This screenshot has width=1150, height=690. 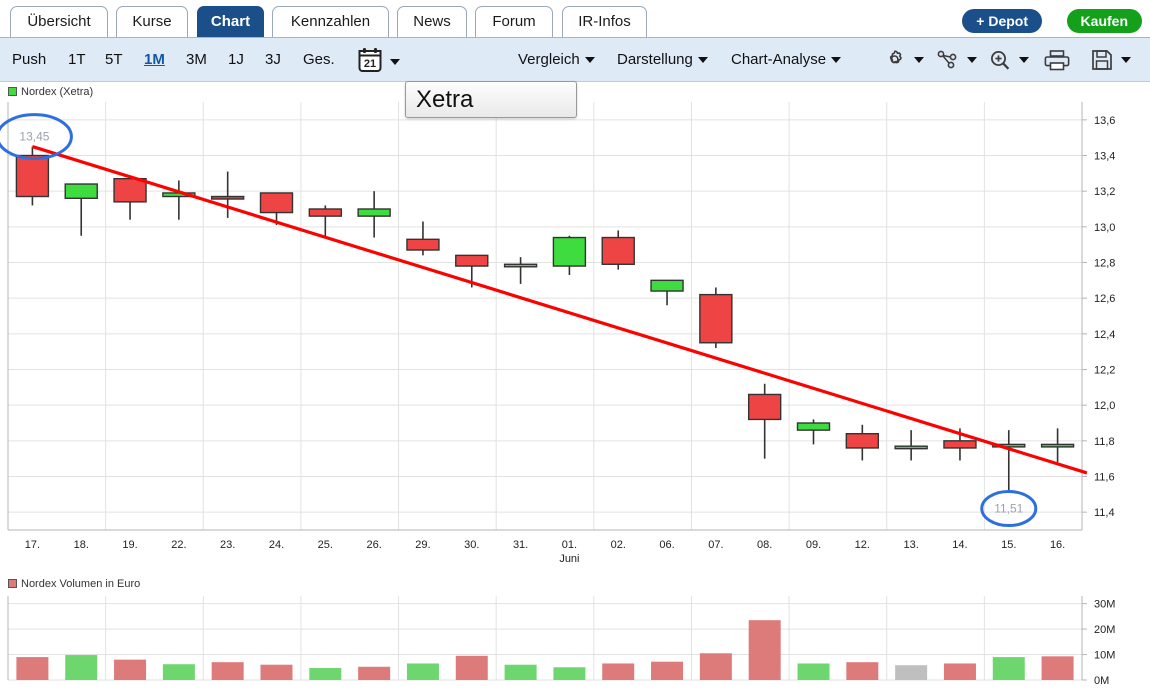 I want to click on price-x-tick: 17., so click(x=32, y=545).